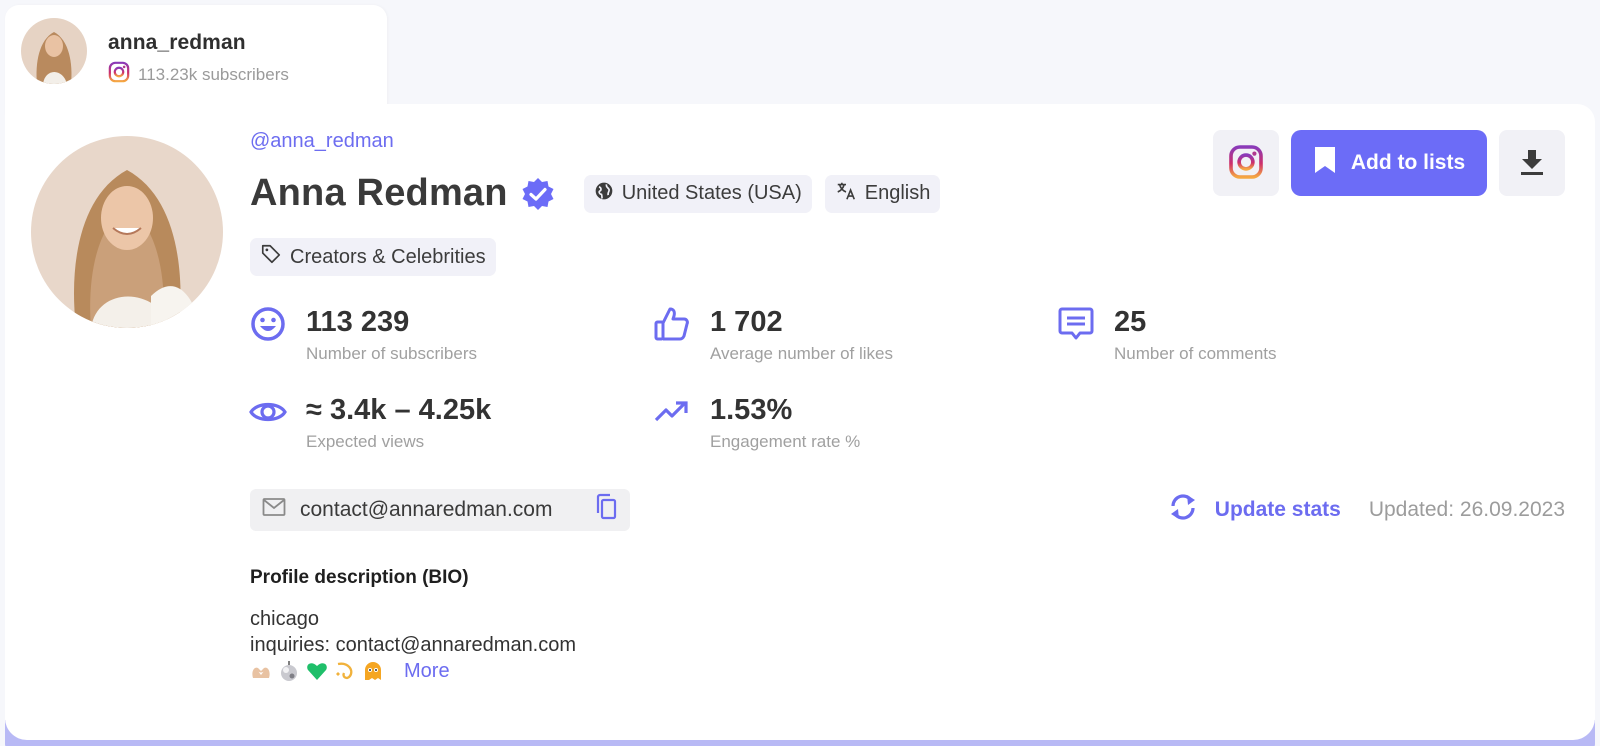 The width and height of the screenshot is (1600, 746). Describe the element at coordinates (268, 324) in the screenshot. I see `smiley-icon` at that location.